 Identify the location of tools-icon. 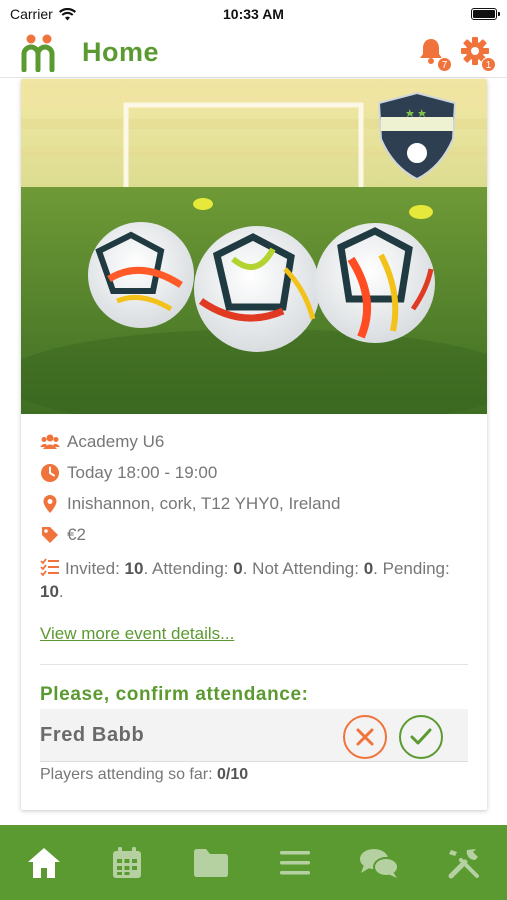
(463, 864).